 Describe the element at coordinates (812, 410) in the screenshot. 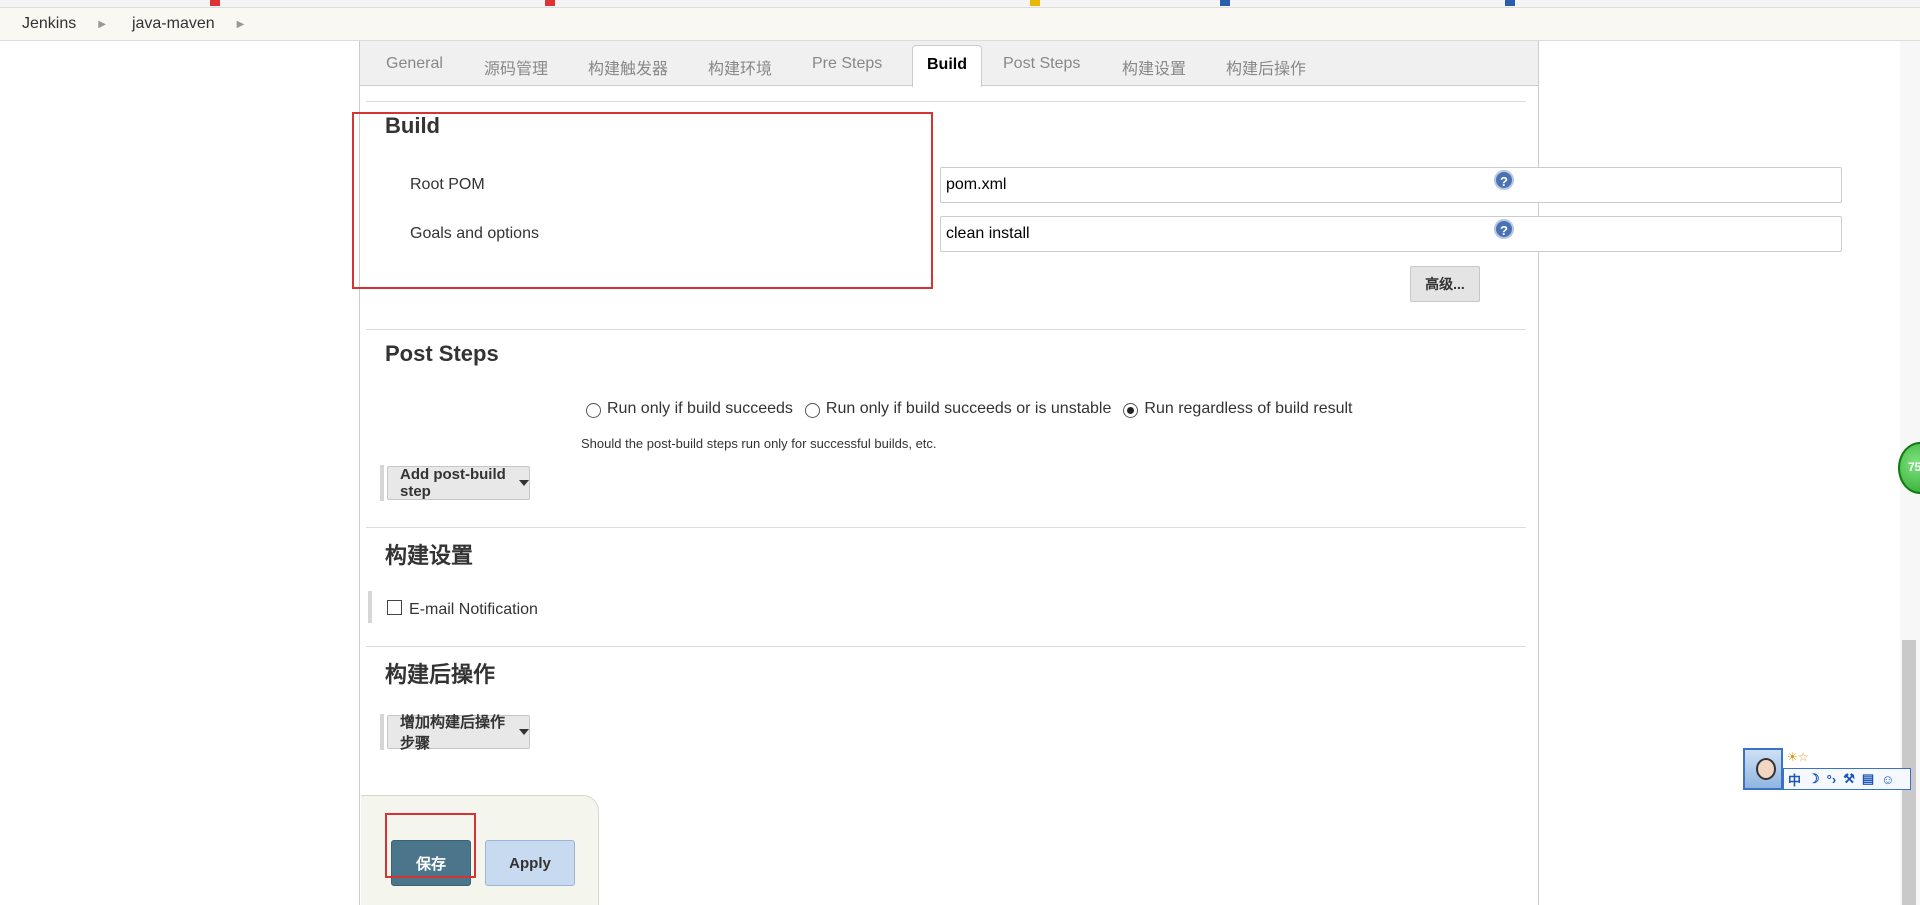

I see `radio-succeeds-or-unstable` at that location.